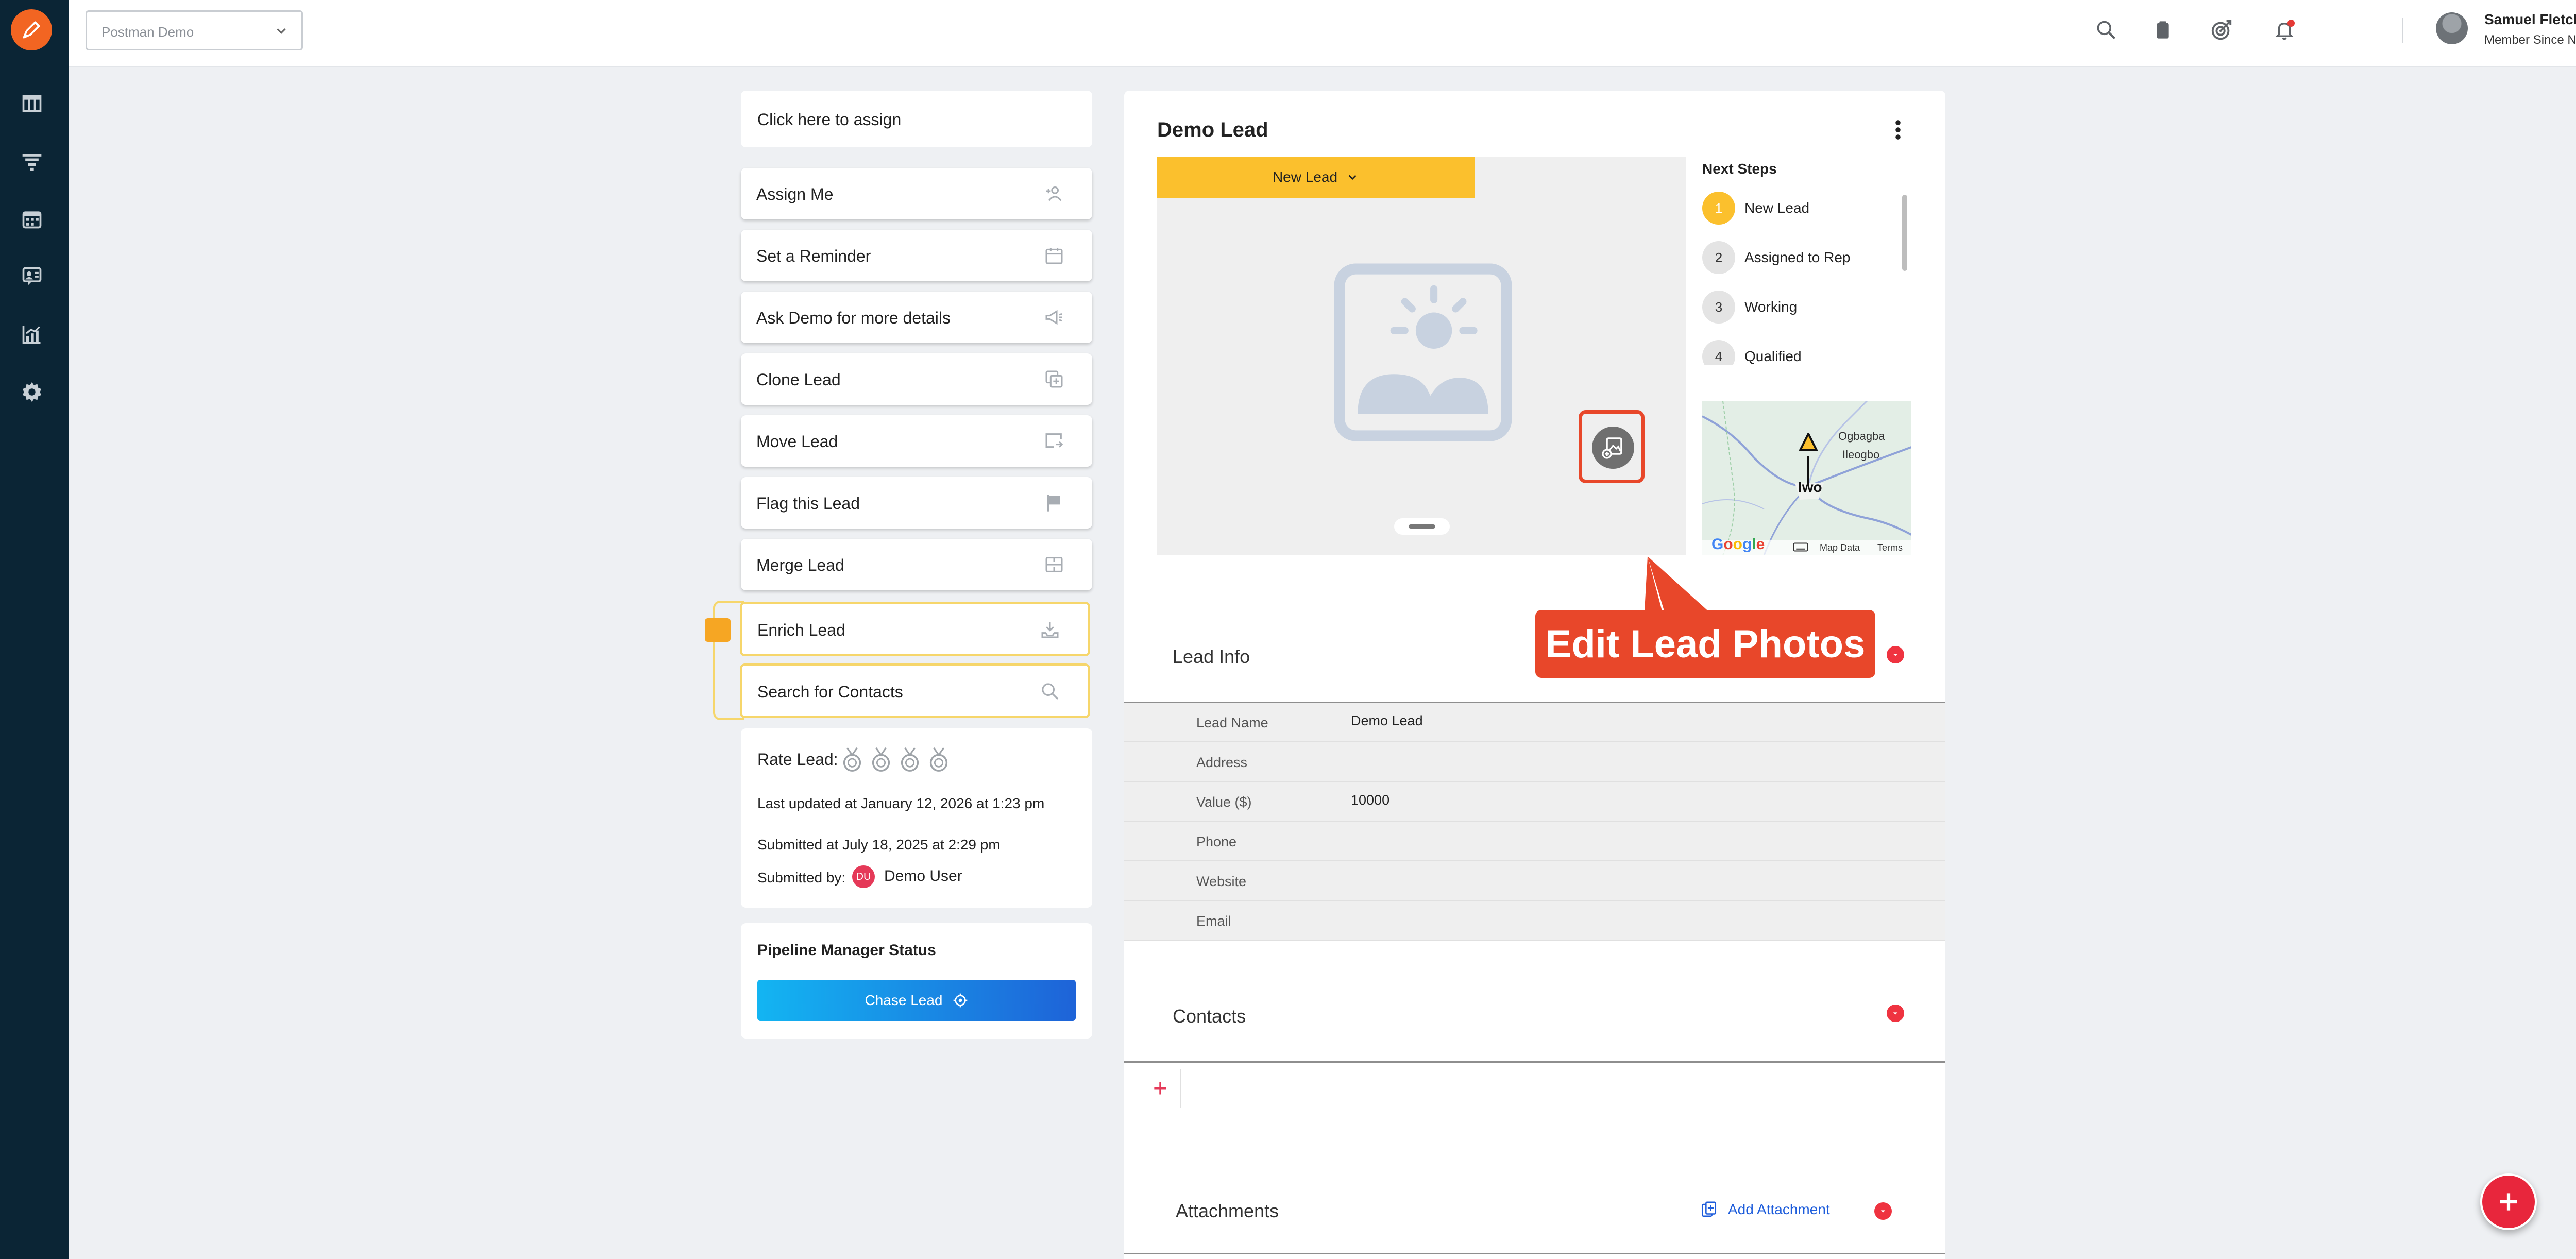 Image resolution: width=2576 pixels, height=1259 pixels. What do you see at coordinates (1050, 629) in the screenshot?
I see `enrich-icon` at bounding box center [1050, 629].